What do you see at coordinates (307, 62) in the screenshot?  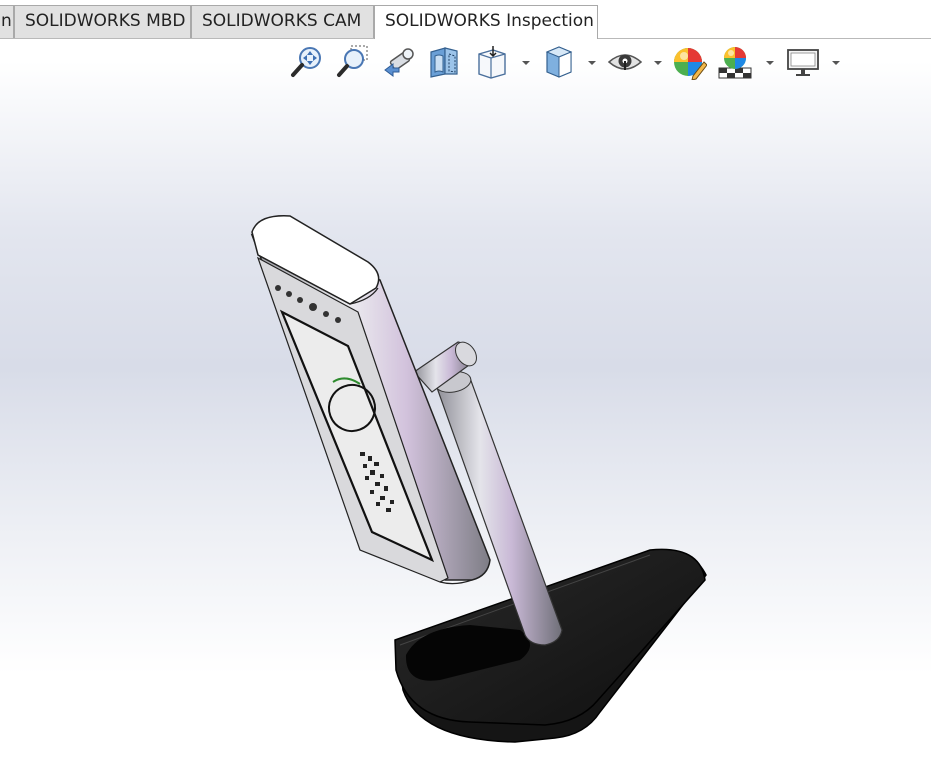 I see `zoom-to-fit-icon` at bounding box center [307, 62].